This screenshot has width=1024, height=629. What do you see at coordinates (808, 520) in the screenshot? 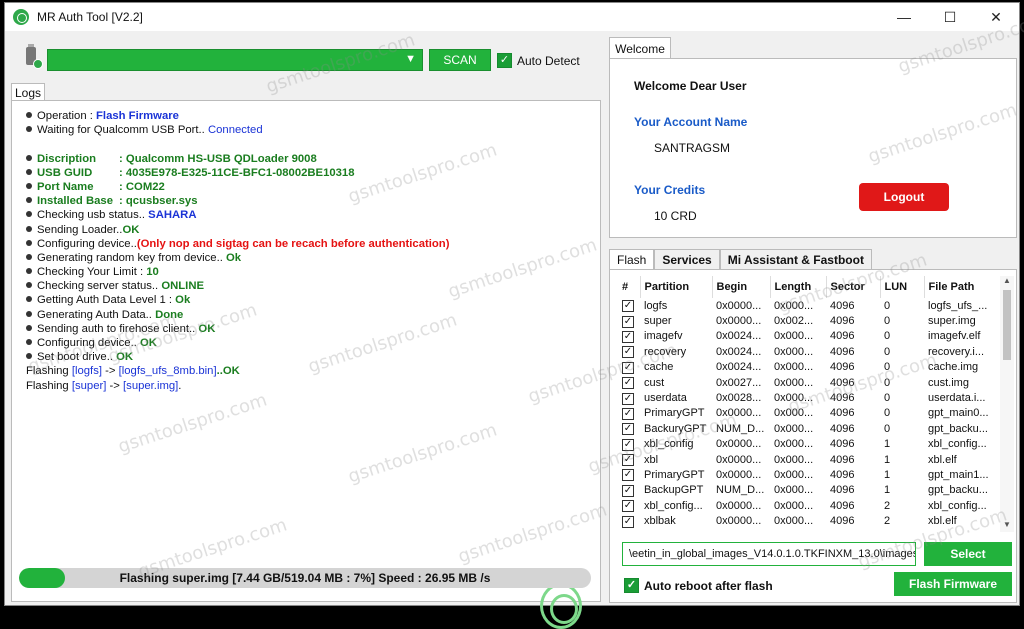
I see `table-row: ✓ xblbak 0x0000... 0x000... 4096 2 xbl.elf` at bounding box center [808, 520].